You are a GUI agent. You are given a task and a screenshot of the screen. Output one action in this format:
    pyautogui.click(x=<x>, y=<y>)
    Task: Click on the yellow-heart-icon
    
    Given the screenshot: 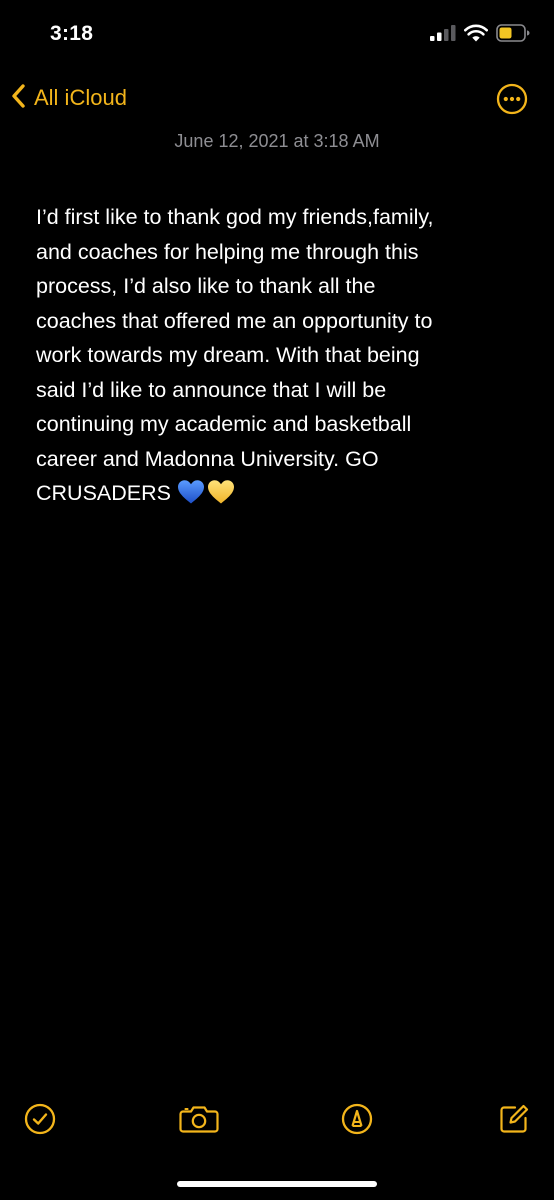 What is the action you would take?
    pyautogui.click(x=221, y=495)
    